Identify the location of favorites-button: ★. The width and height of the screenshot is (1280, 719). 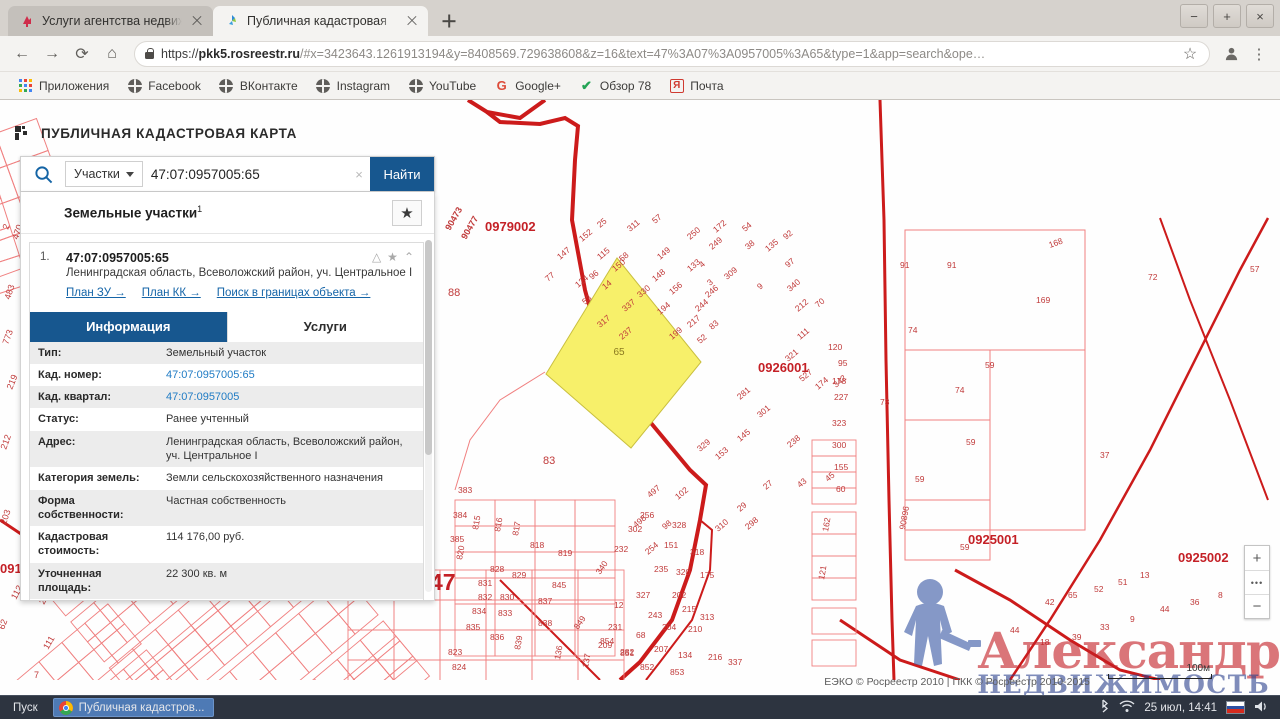
(407, 212).